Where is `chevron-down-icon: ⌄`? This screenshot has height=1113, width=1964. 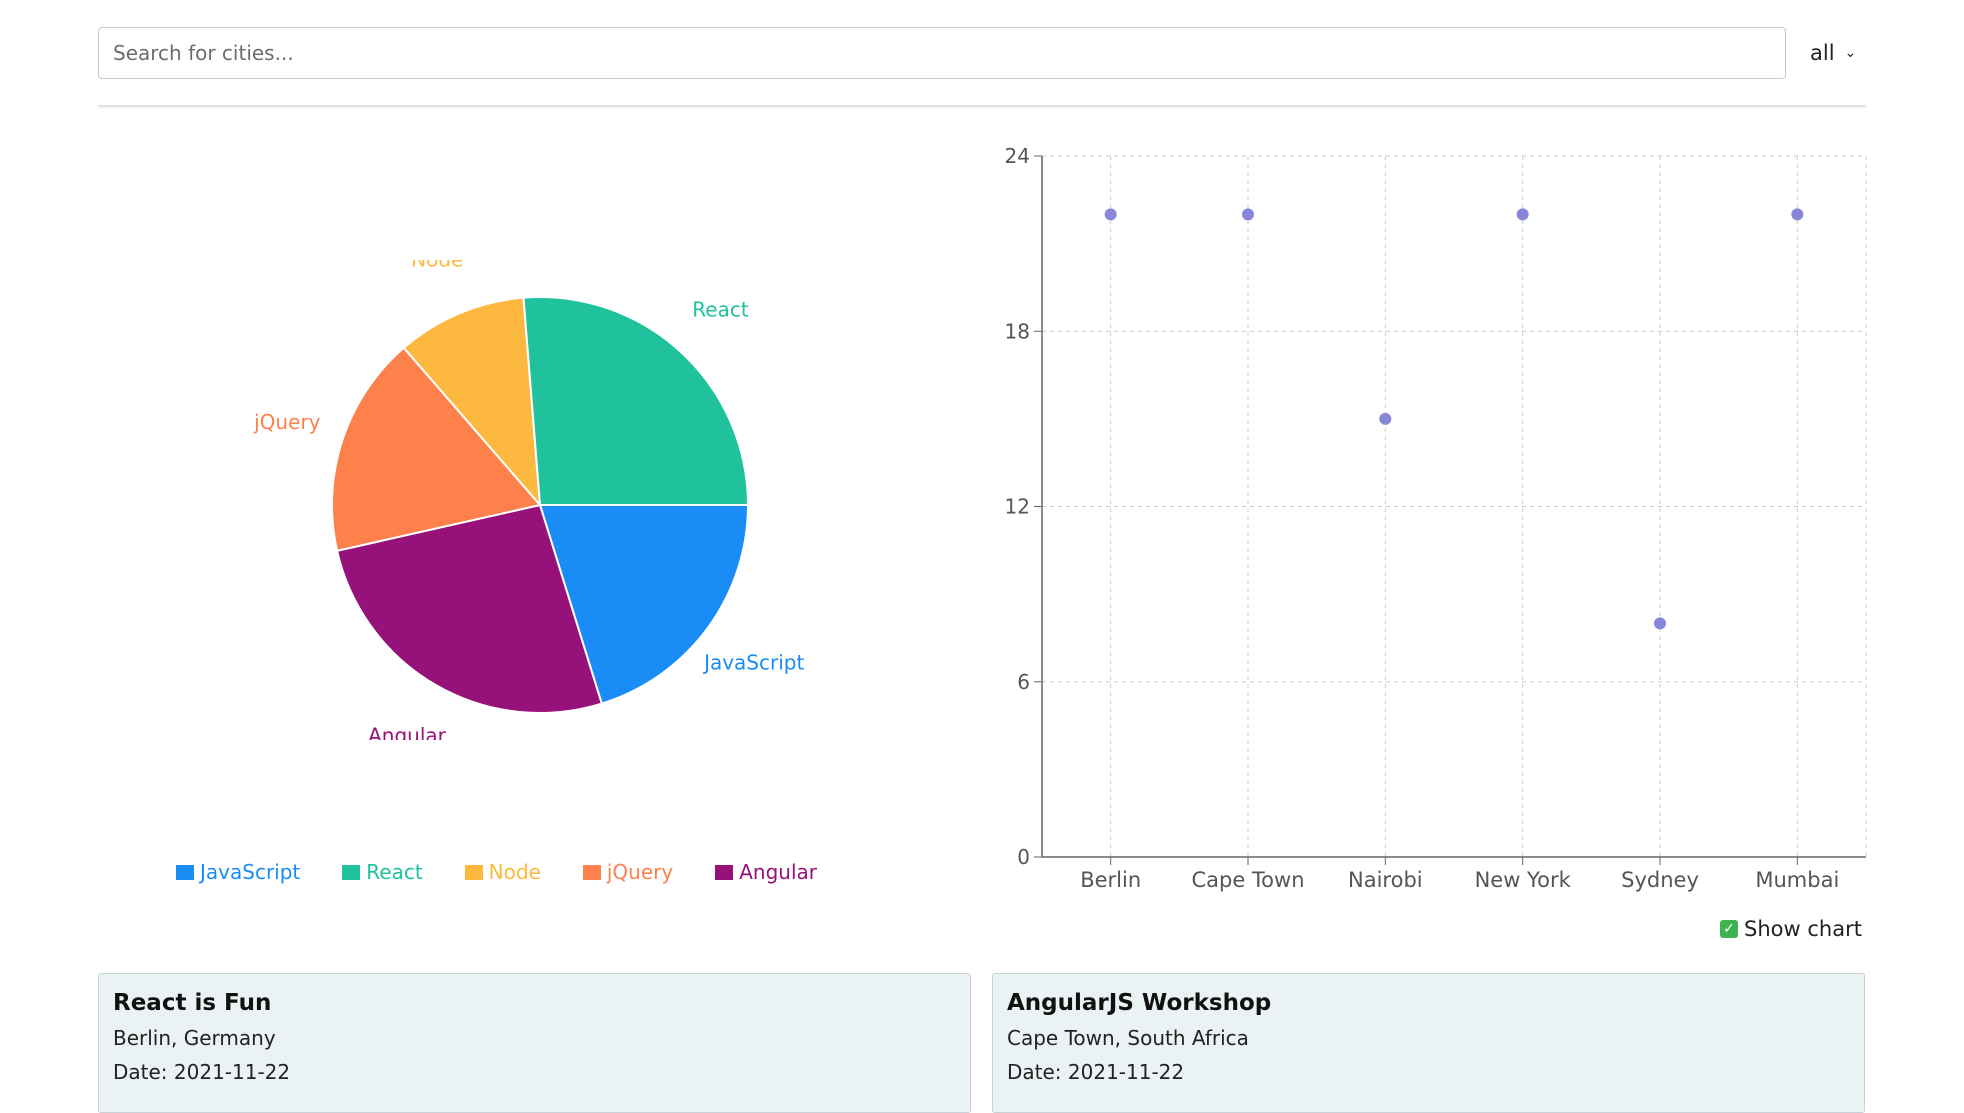
chevron-down-icon: ⌄ is located at coordinates (1850, 53).